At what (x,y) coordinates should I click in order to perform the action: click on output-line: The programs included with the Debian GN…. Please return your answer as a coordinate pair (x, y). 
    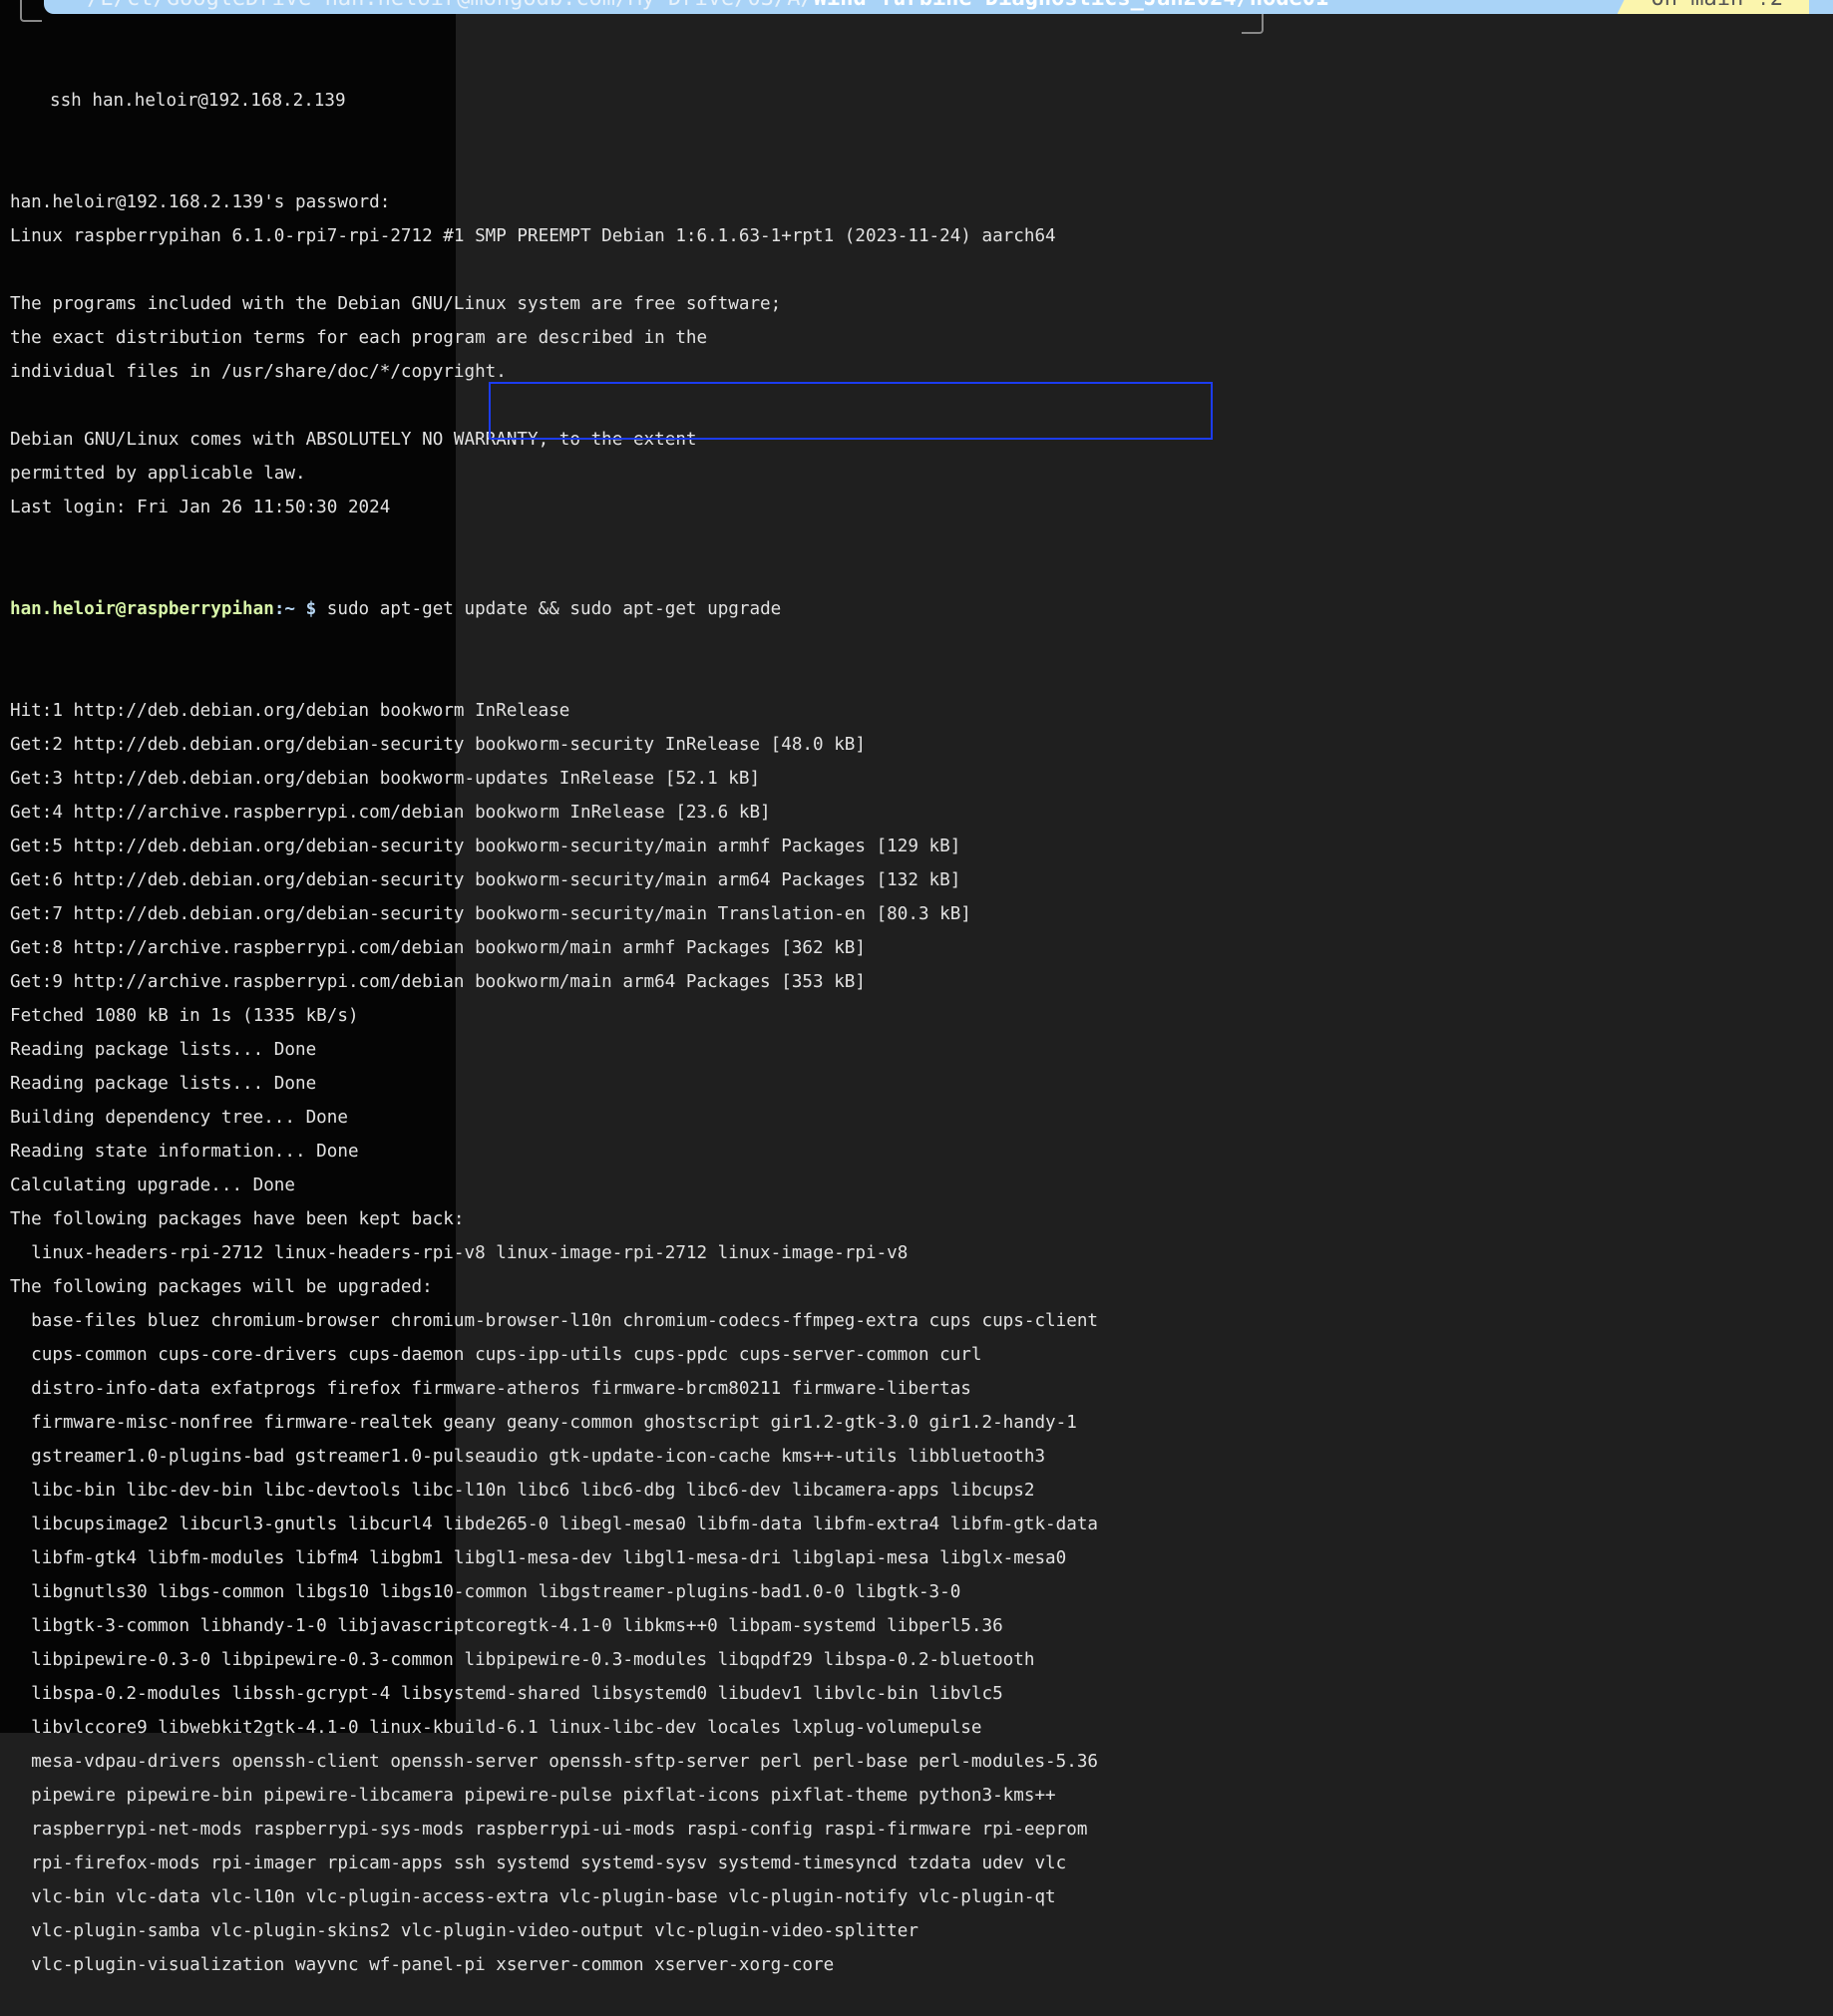
    Looking at the image, I should click on (396, 304).